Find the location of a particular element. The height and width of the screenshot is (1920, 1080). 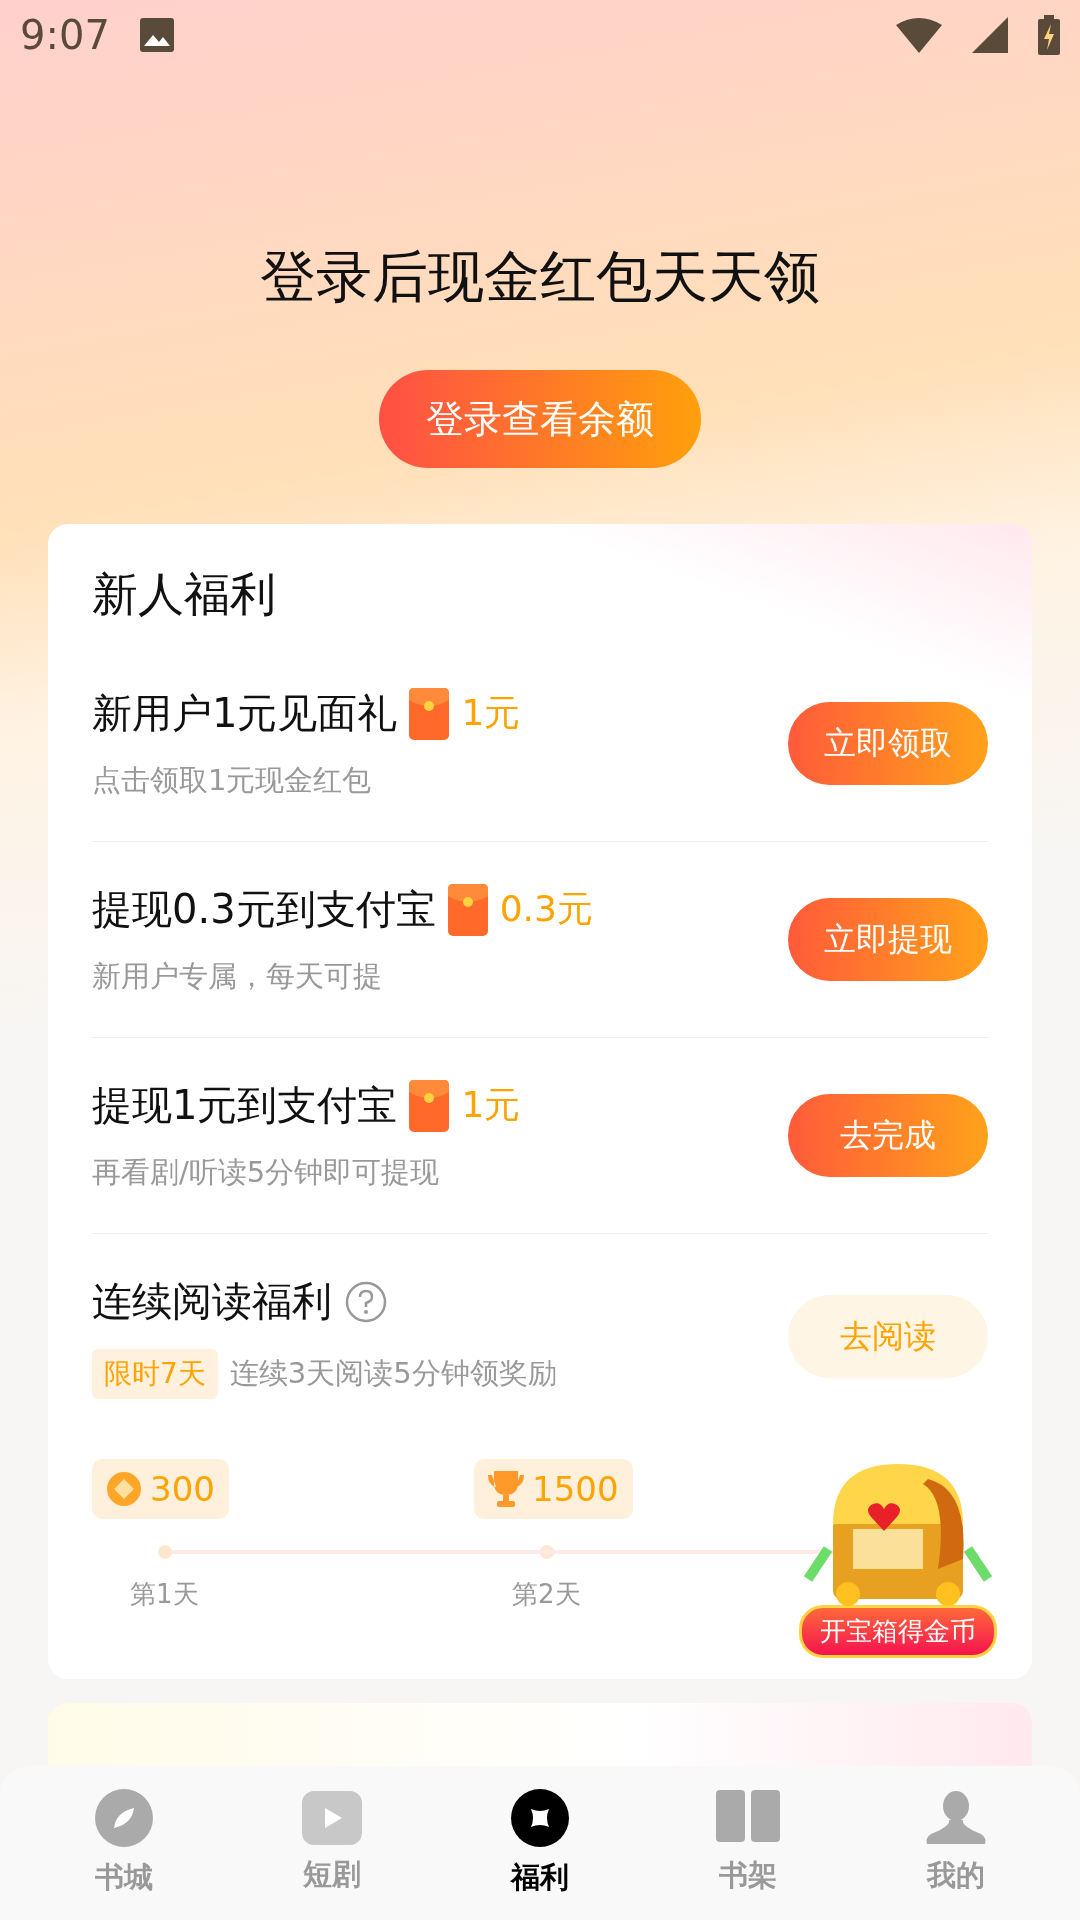

nav-tab: 书架 is located at coordinates (748, 1843).